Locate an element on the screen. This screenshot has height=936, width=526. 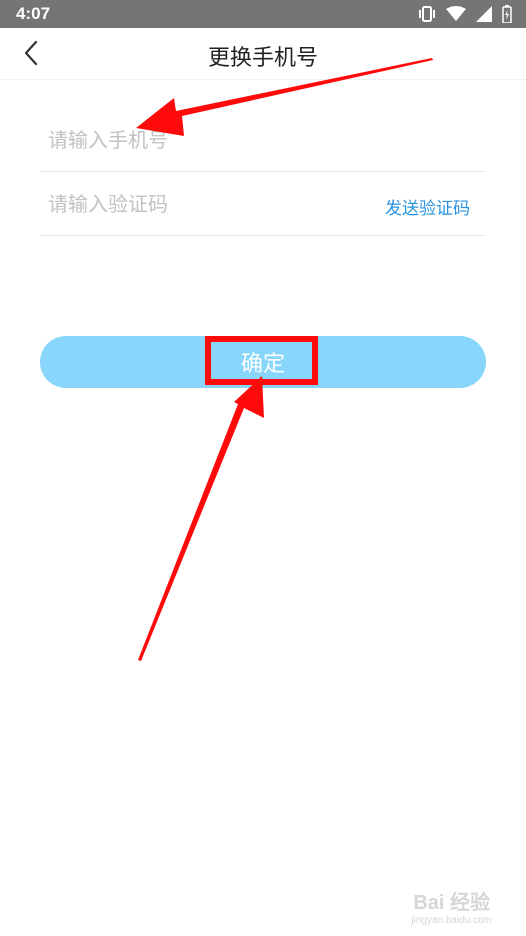
verification-code-input is located at coordinates (208, 204).